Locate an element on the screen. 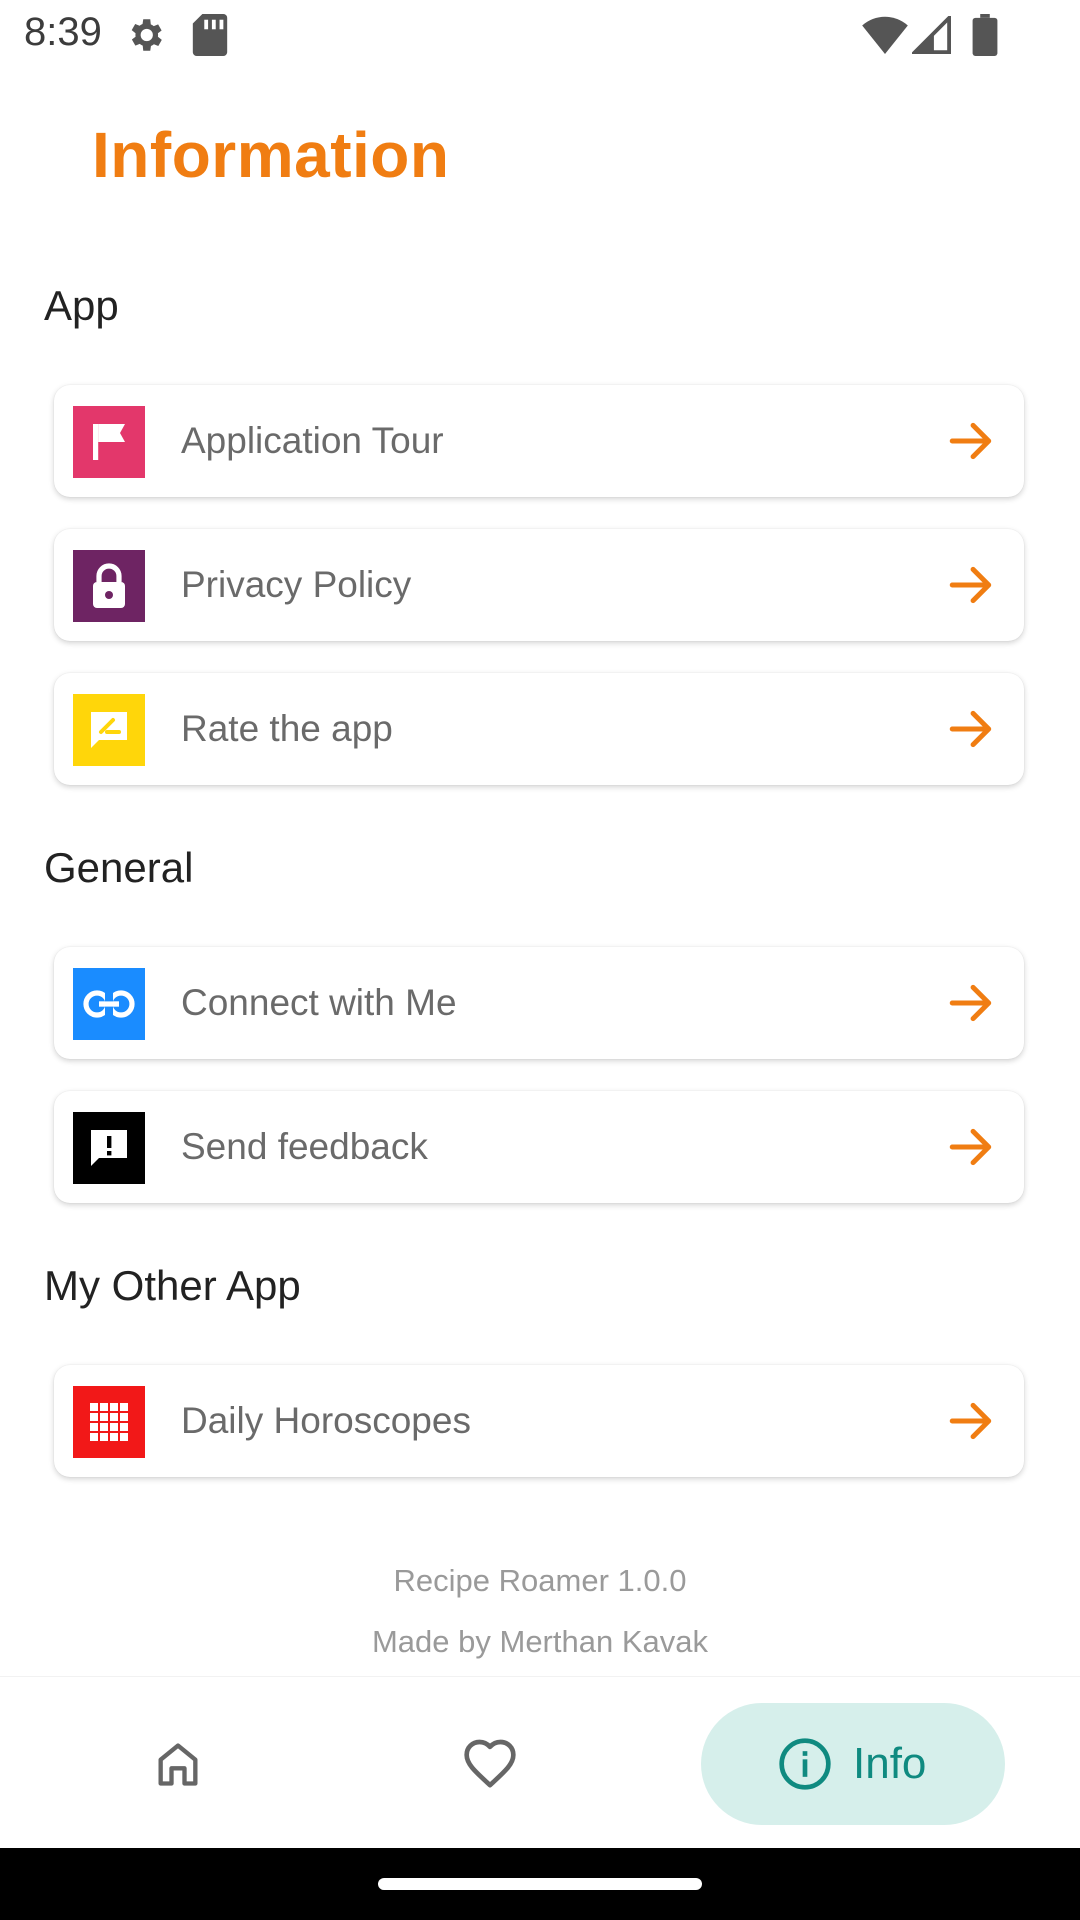 The width and height of the screenshot is (1080, 1920). daily-horoscopes-item: Daily Horoscopes is located at coordinates (539, 1421).